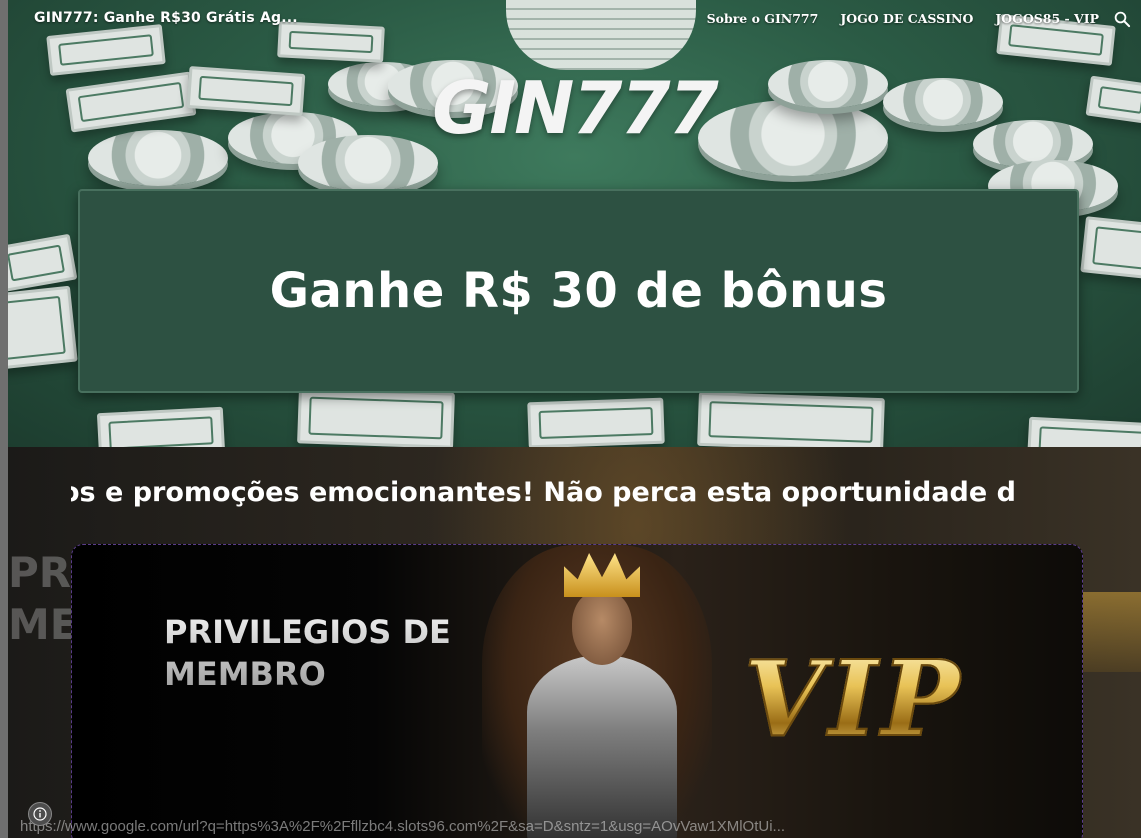 The height and width of the screenshot is (838, 1141). I want to click on banner-title: Ganhe R$ 30 de bônus, so click(578, 291).